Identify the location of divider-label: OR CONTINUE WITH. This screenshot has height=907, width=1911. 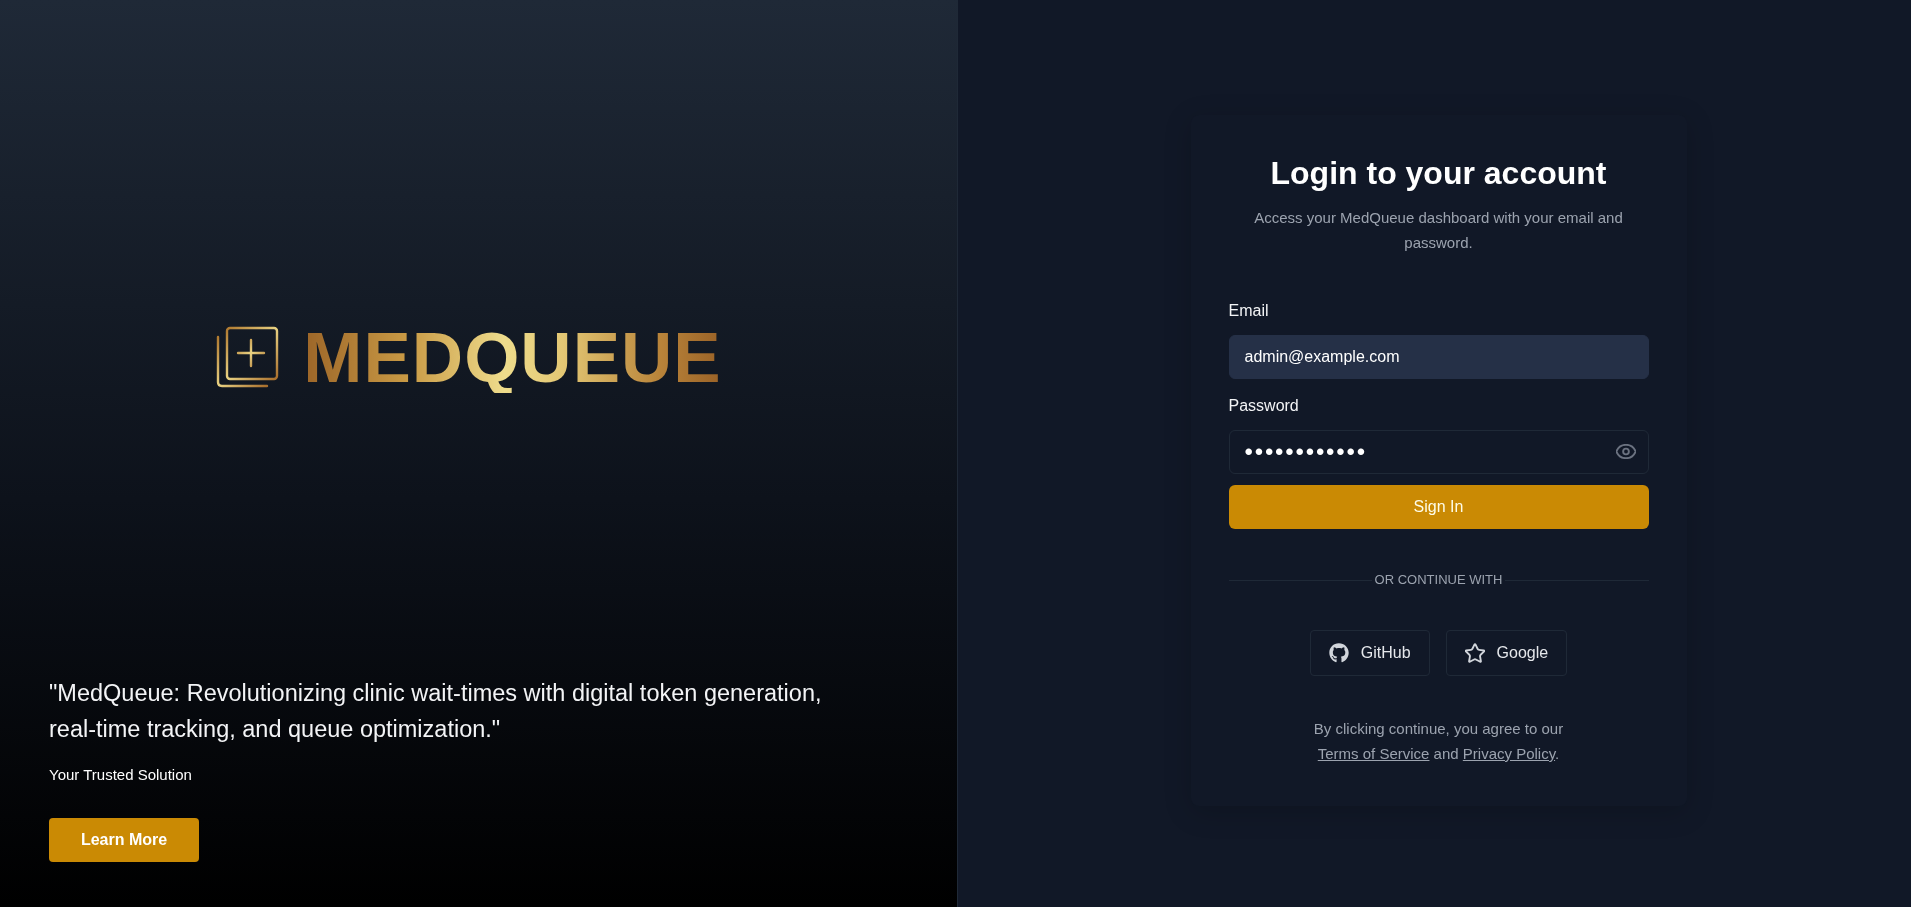
(1438, 580).